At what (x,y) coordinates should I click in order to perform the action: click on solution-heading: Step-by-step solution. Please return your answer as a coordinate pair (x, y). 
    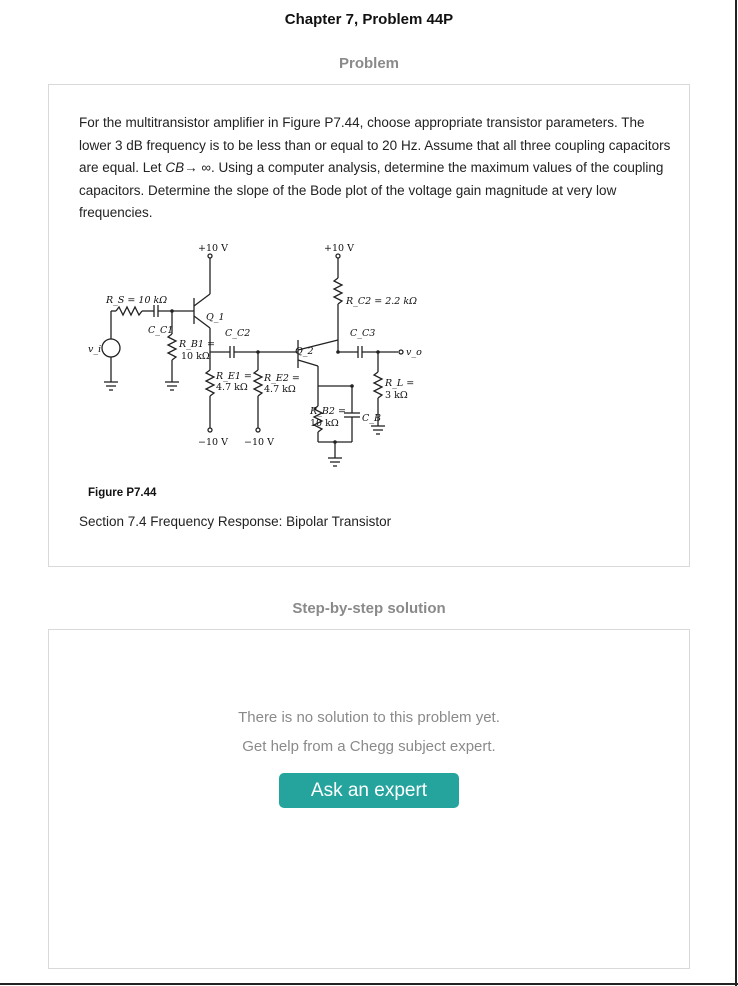
    Looking at the image, I should click on (369, 608).